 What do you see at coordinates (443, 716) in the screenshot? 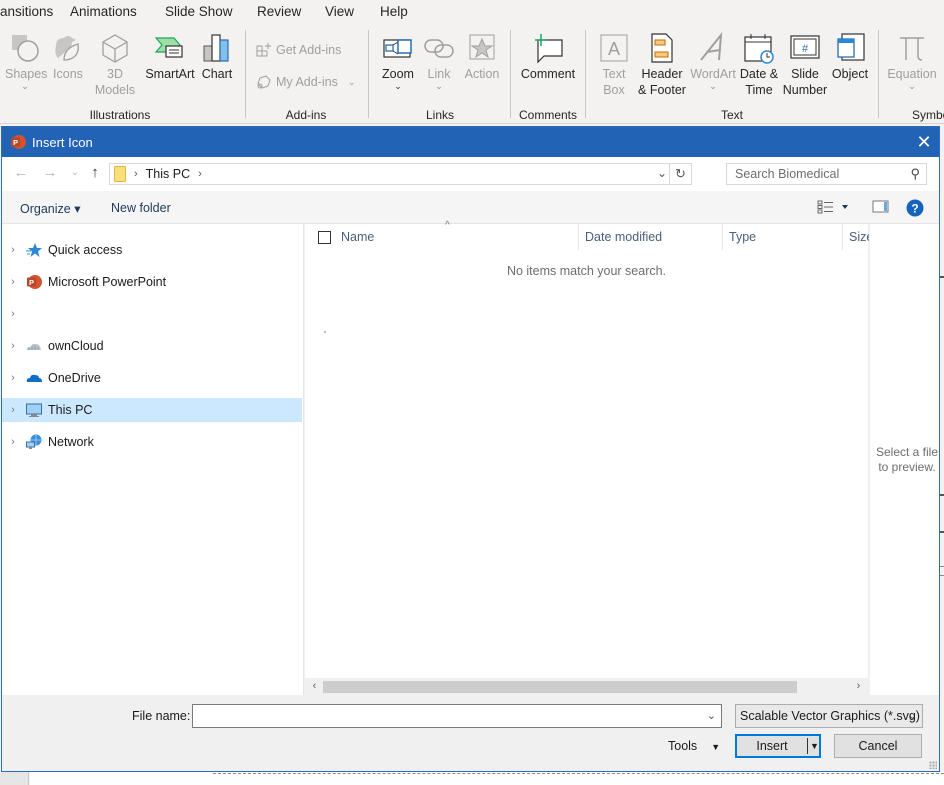
I see `file-name-input` at bounding box center [443, 716].